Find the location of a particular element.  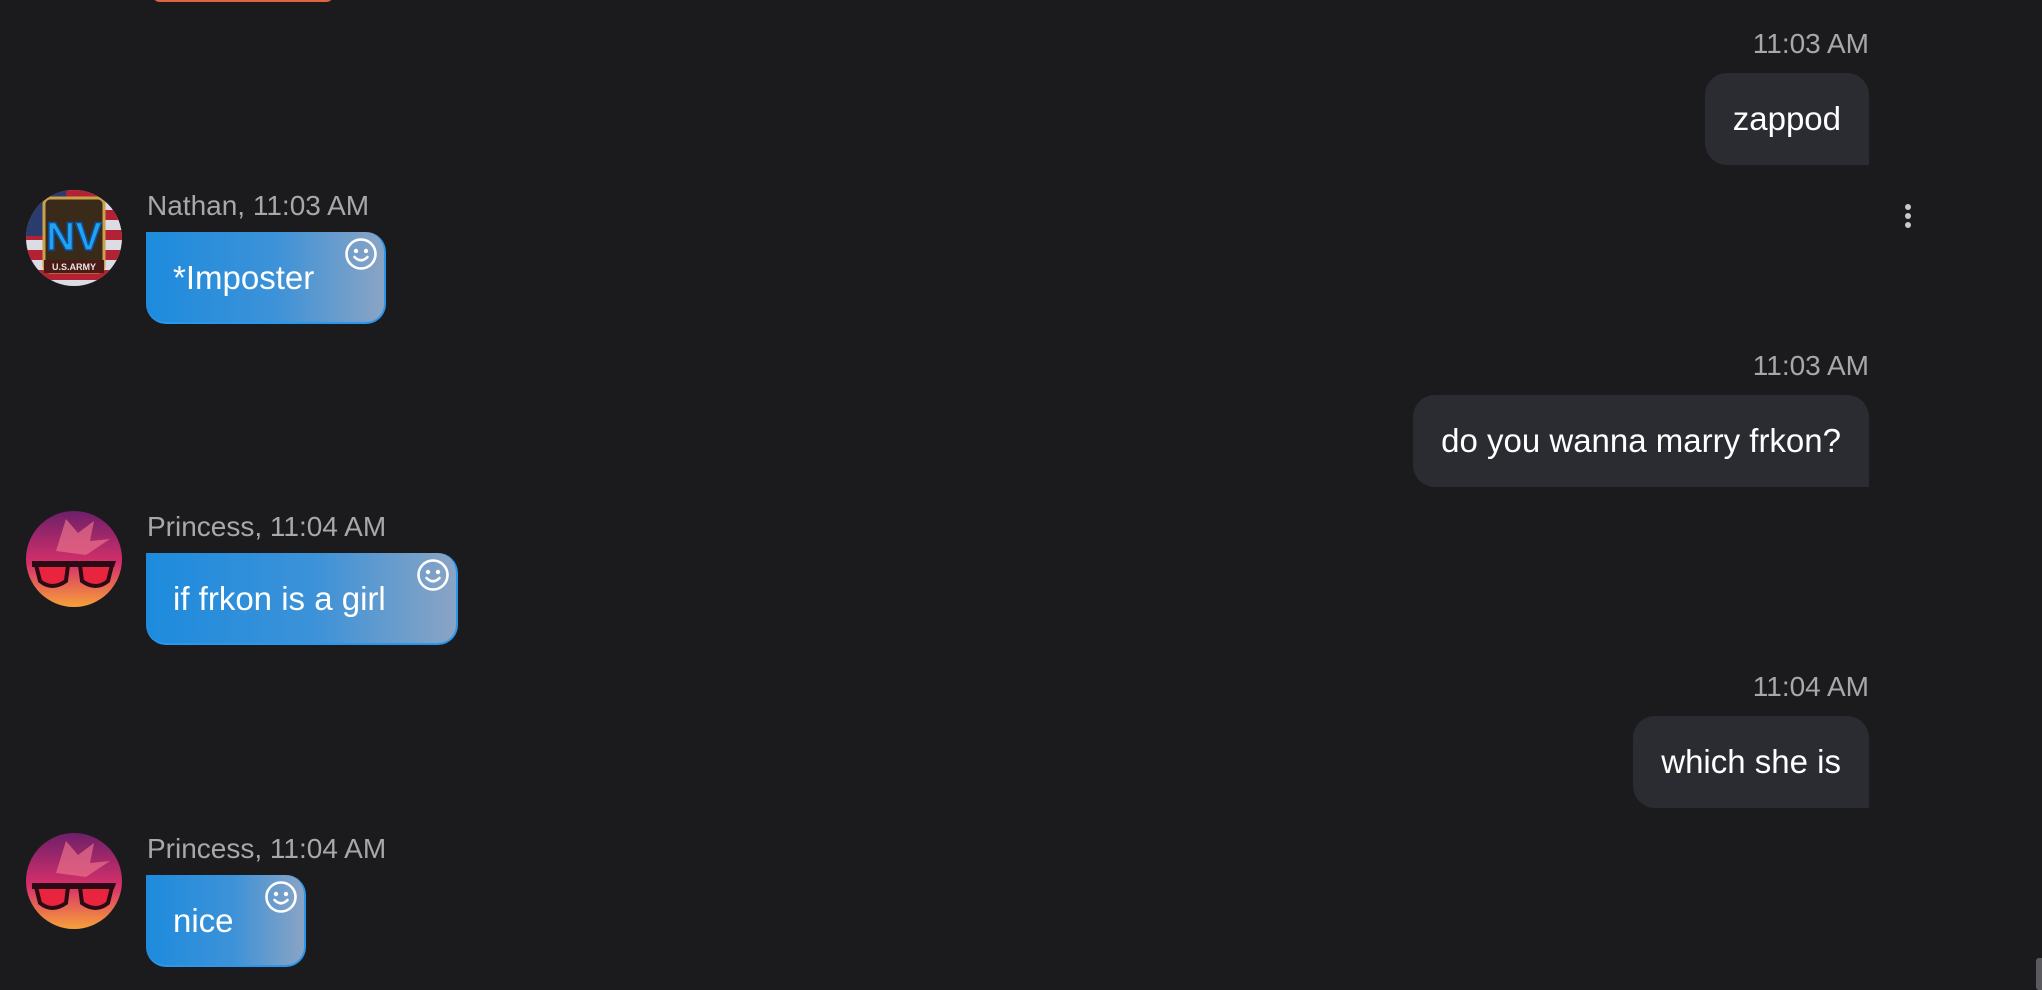

incoming-message-text: if frkon is a girl is located at coordinates (279, 598).